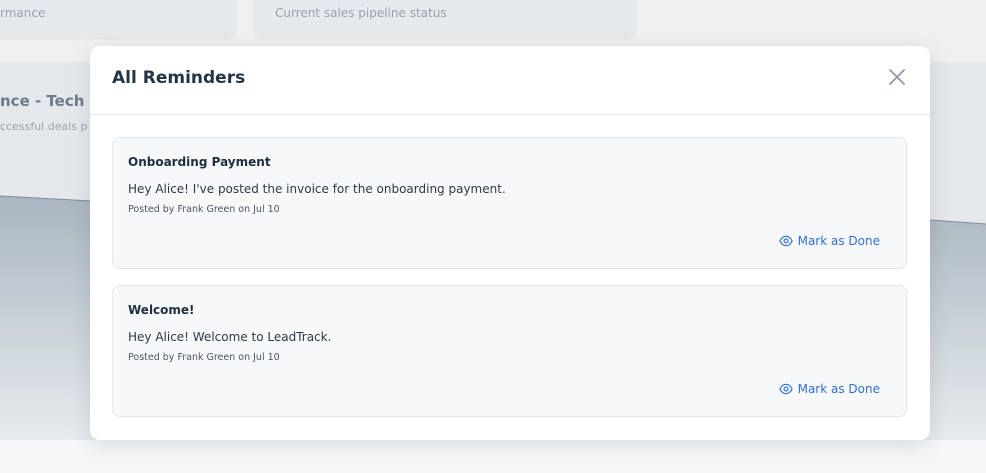 This screenshot has height=473, width=986. Describe the element at coordinates (161, 310) in the screenshot. I see `reminder-title: Welcome!` at that location.